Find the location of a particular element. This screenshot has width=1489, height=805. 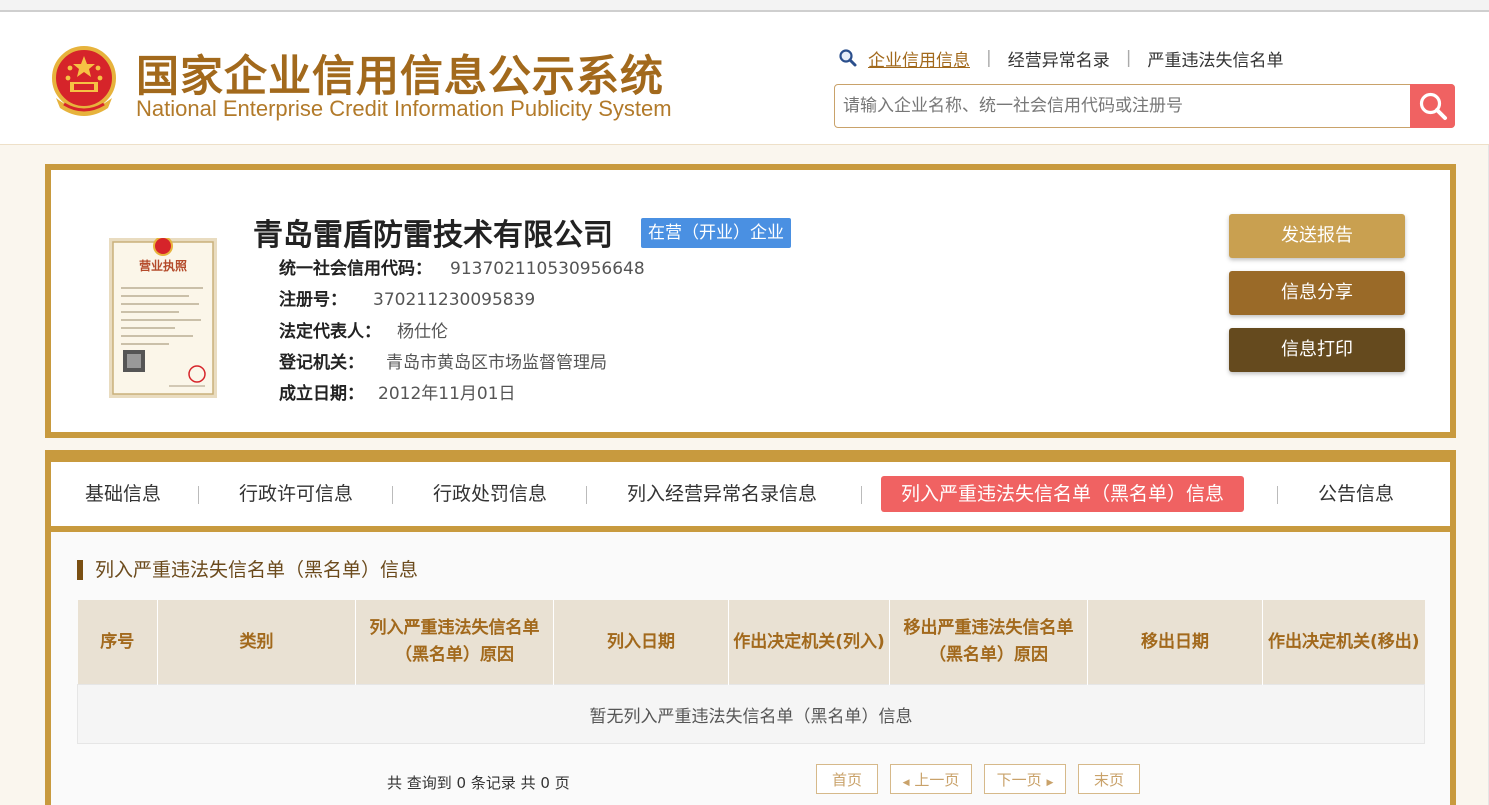

field-establishment-date: 成立日期： 2012年11月01日 is located at coordinates (397, 391).